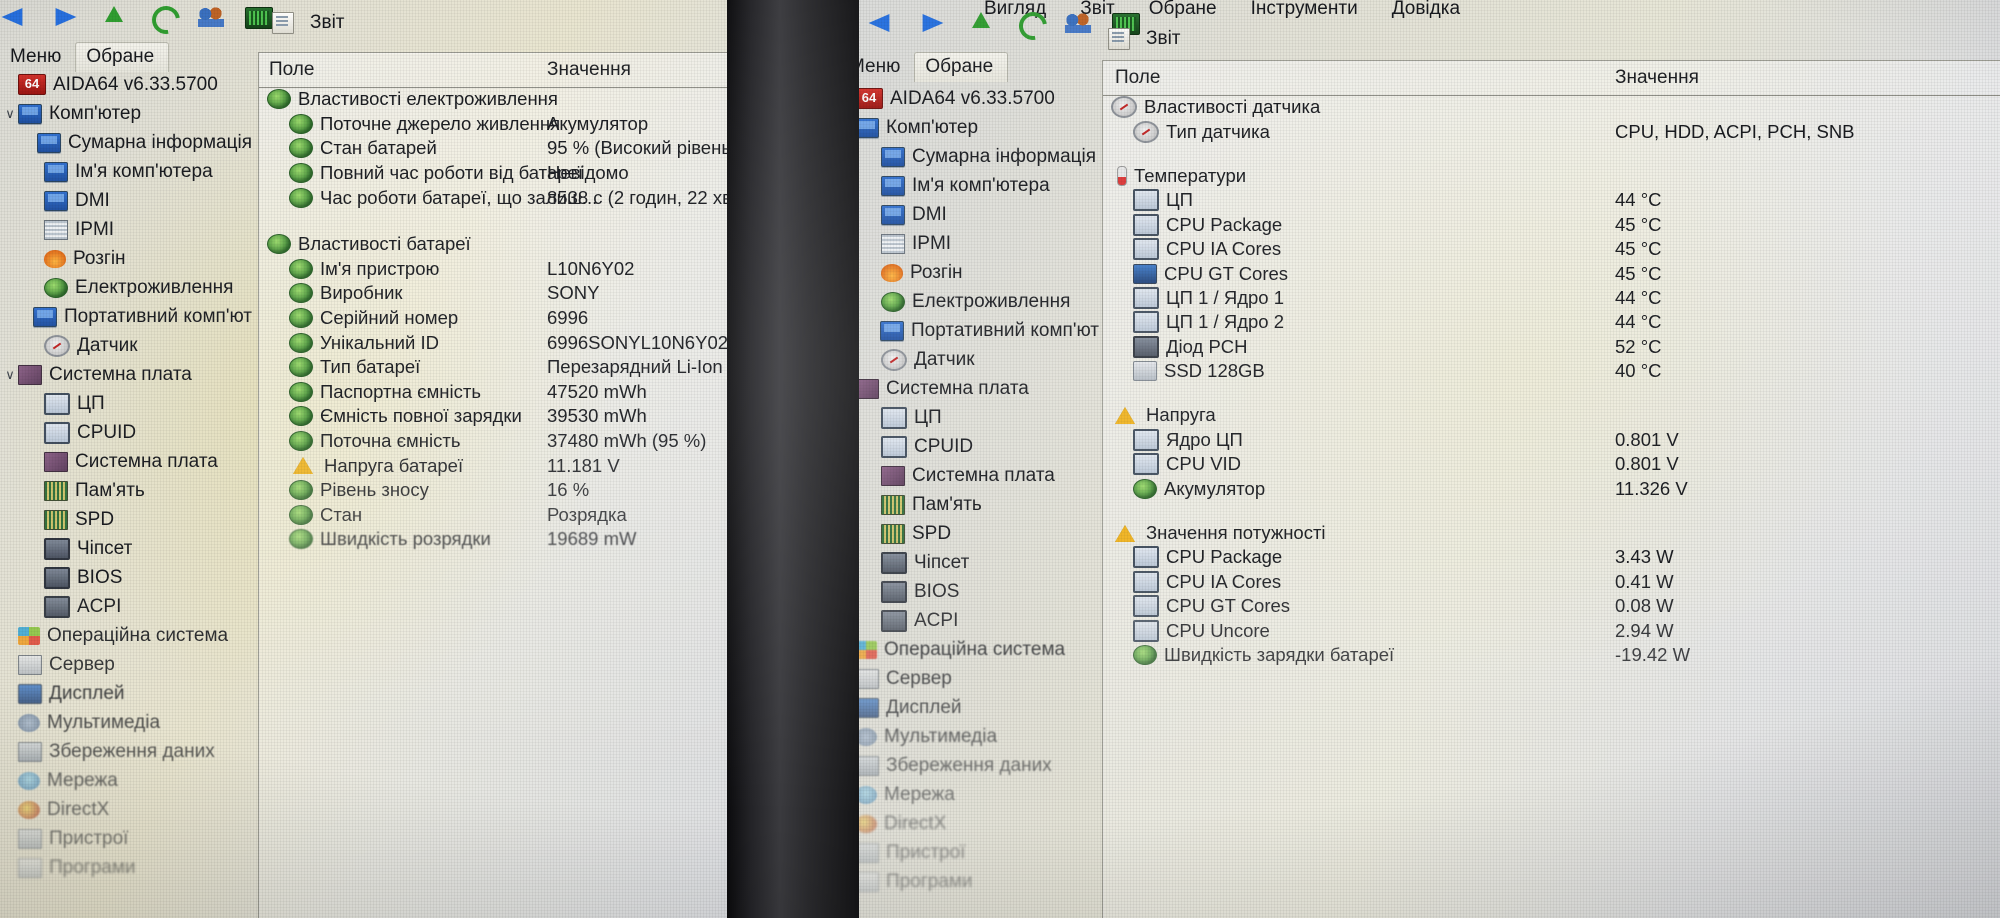 The height and width of the screenshot is (918, 2000). What do you see at coordinates (1304, 10) in the screenshot?
I see `top-menu-item-3: Інструменти` at bounding box center [1304, 10].